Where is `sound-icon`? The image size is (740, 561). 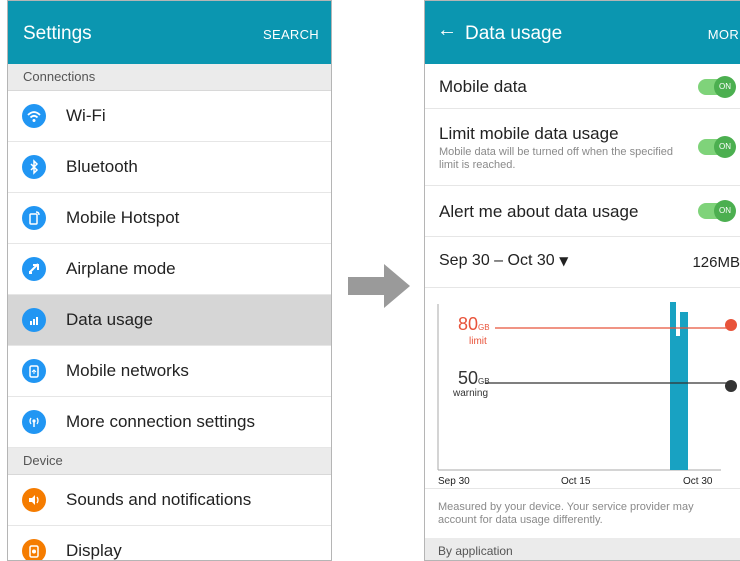
sound-icon is located at coordinates (34, 500).